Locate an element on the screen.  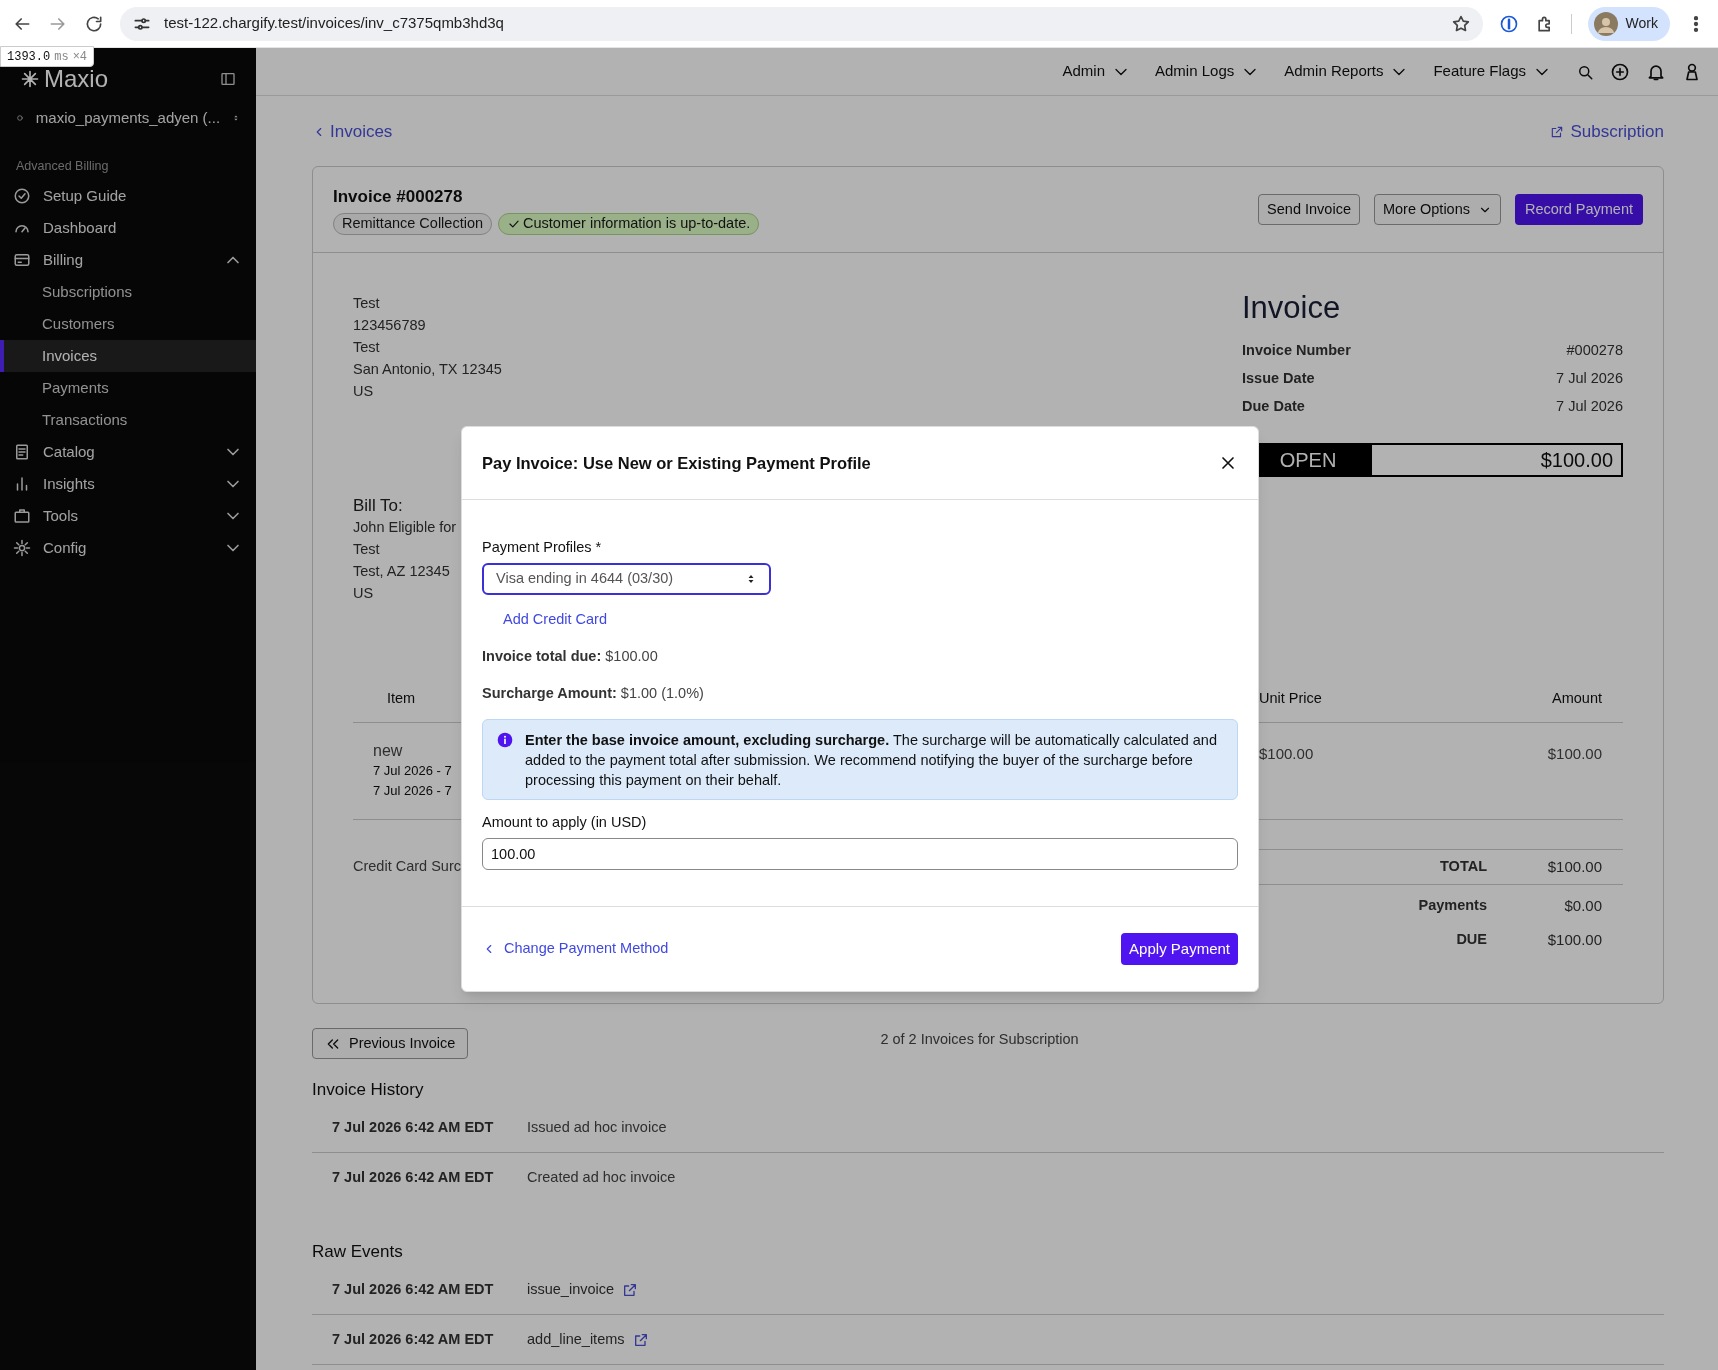
total-label: Payments is located at coordinates (1452, 906).